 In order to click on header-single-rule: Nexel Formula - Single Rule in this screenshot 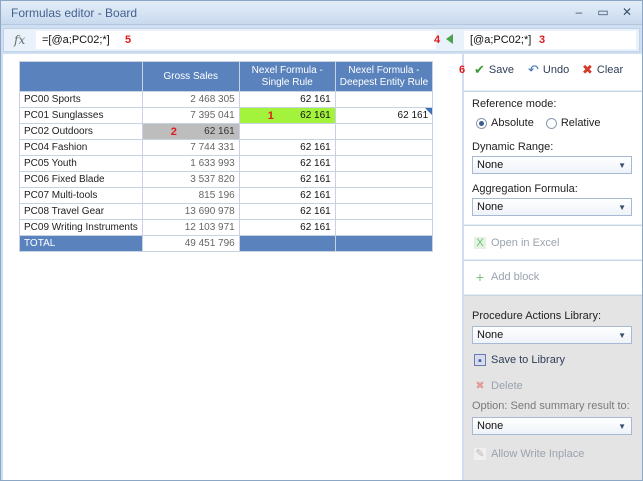, I will do `click(287, 76)`.